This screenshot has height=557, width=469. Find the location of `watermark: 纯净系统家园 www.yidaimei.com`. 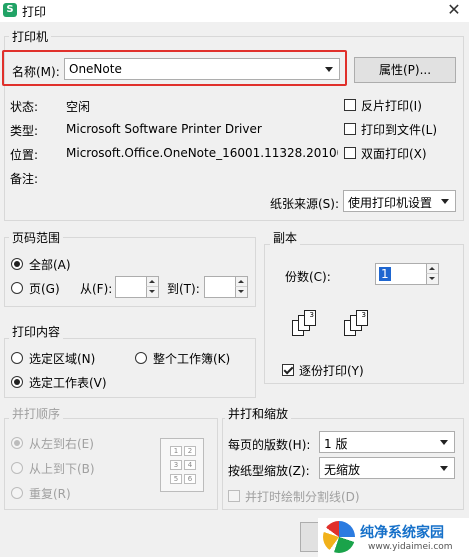

watermark: 纯净系统家园 www.yidaimei.com is located at coordinates (393, 537).